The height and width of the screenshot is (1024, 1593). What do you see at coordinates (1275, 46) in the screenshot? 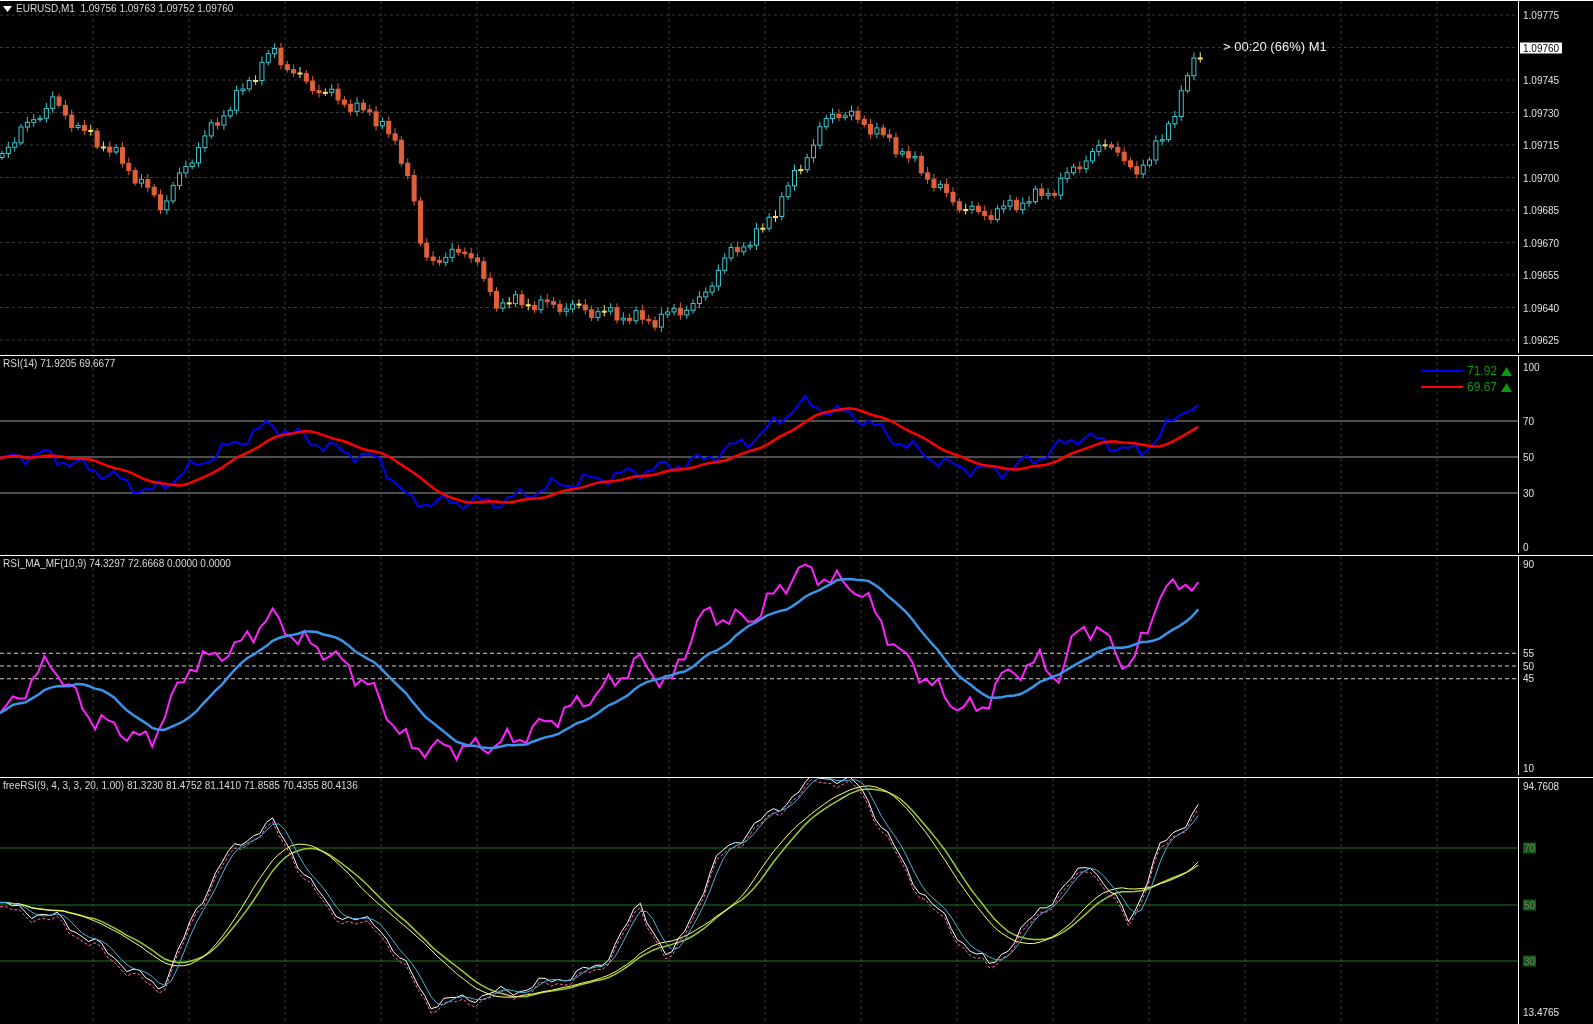
I see `bar-timer-label: > 00:20 (66%) M1` at bounding box center [1275, 46].